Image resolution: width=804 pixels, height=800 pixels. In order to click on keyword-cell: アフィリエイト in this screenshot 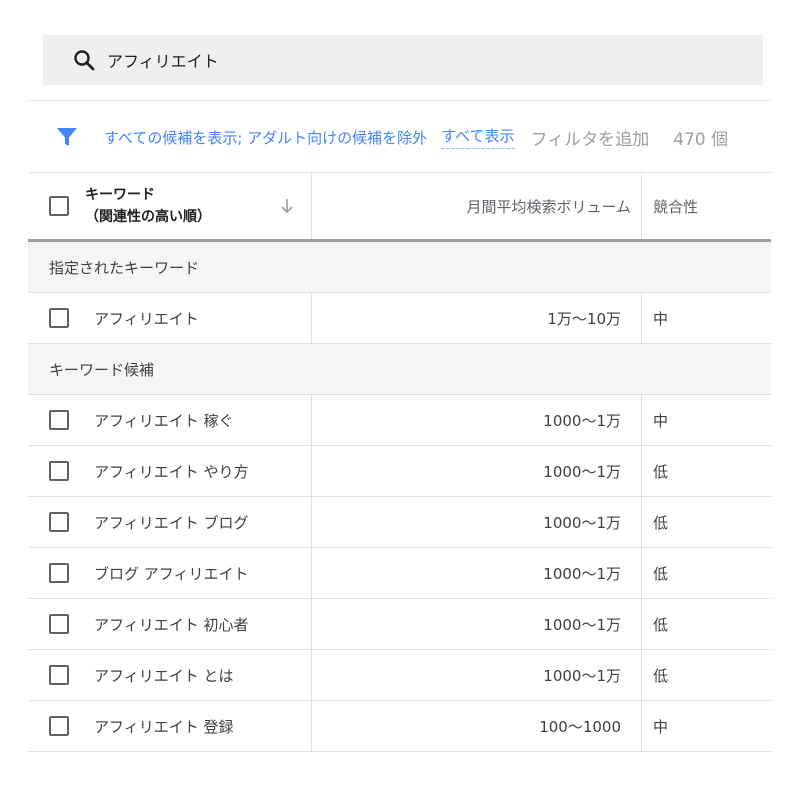, I will do `click(146, 318)`.